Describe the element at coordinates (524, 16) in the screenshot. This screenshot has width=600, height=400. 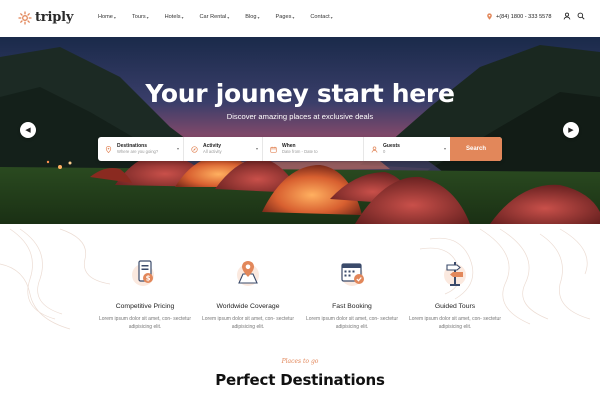
I see `phone-number: +(84) 1800 - 333 5578` at that location.